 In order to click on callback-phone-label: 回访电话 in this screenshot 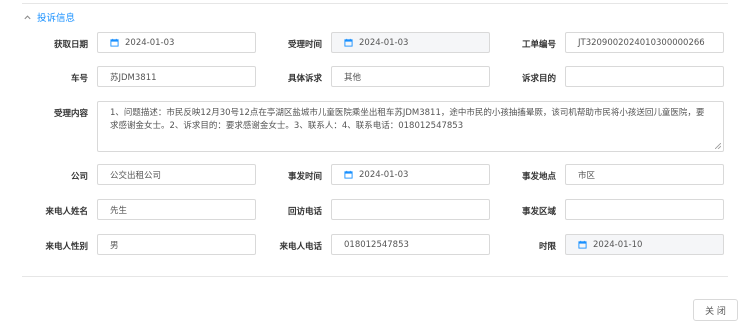, I will do `click(304, 212)`.